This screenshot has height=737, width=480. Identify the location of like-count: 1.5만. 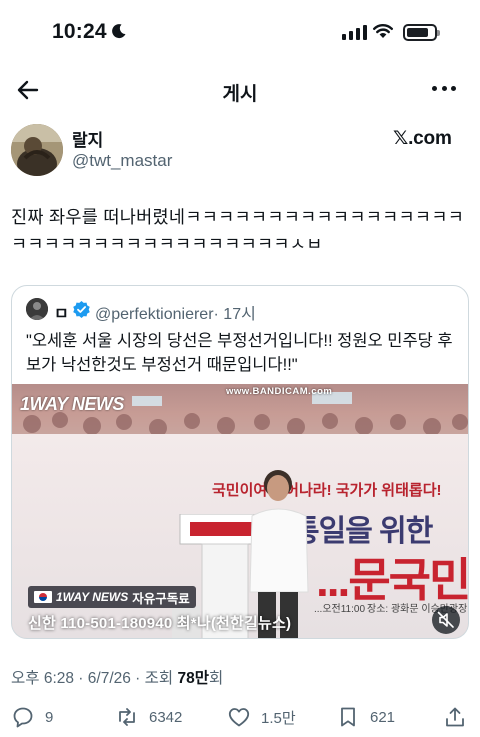
(278, 718).